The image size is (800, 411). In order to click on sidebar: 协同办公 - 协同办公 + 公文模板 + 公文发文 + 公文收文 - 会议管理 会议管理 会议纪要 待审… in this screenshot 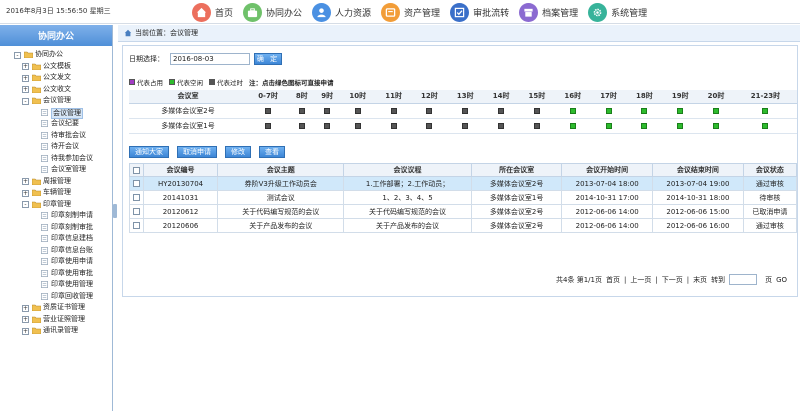, I will do `click(56, 218)`.